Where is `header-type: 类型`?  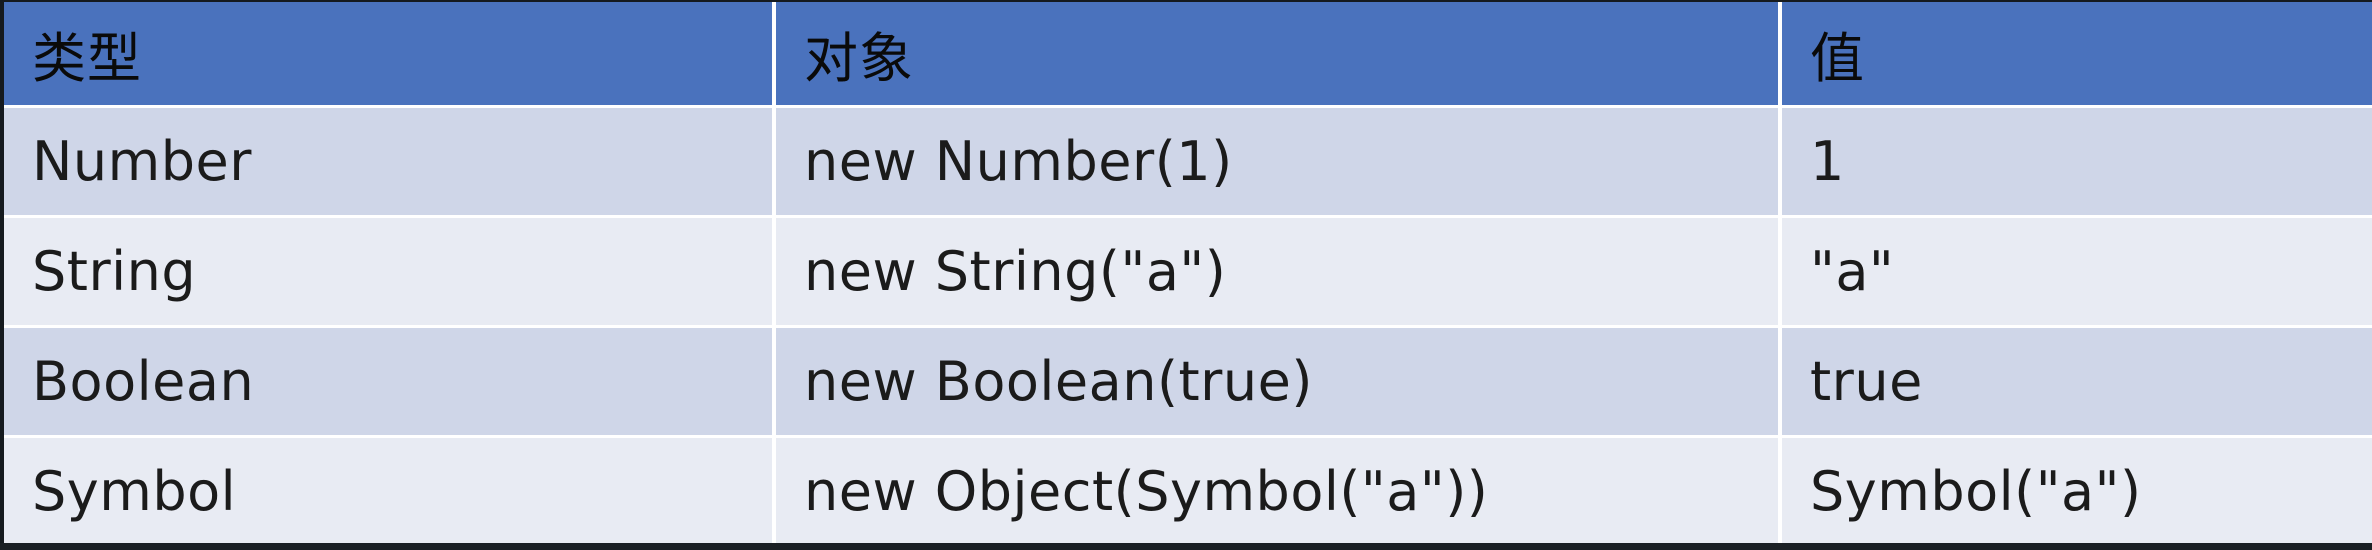
header-type: 类型 is located at coordinates (390, 55).